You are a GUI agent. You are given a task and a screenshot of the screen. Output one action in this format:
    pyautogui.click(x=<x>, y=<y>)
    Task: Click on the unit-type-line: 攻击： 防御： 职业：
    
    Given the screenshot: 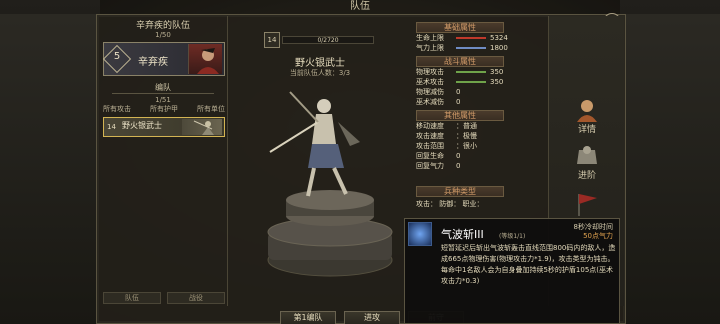 What is the action you would take?
    pyautogui.click(x=450, y=204)
    